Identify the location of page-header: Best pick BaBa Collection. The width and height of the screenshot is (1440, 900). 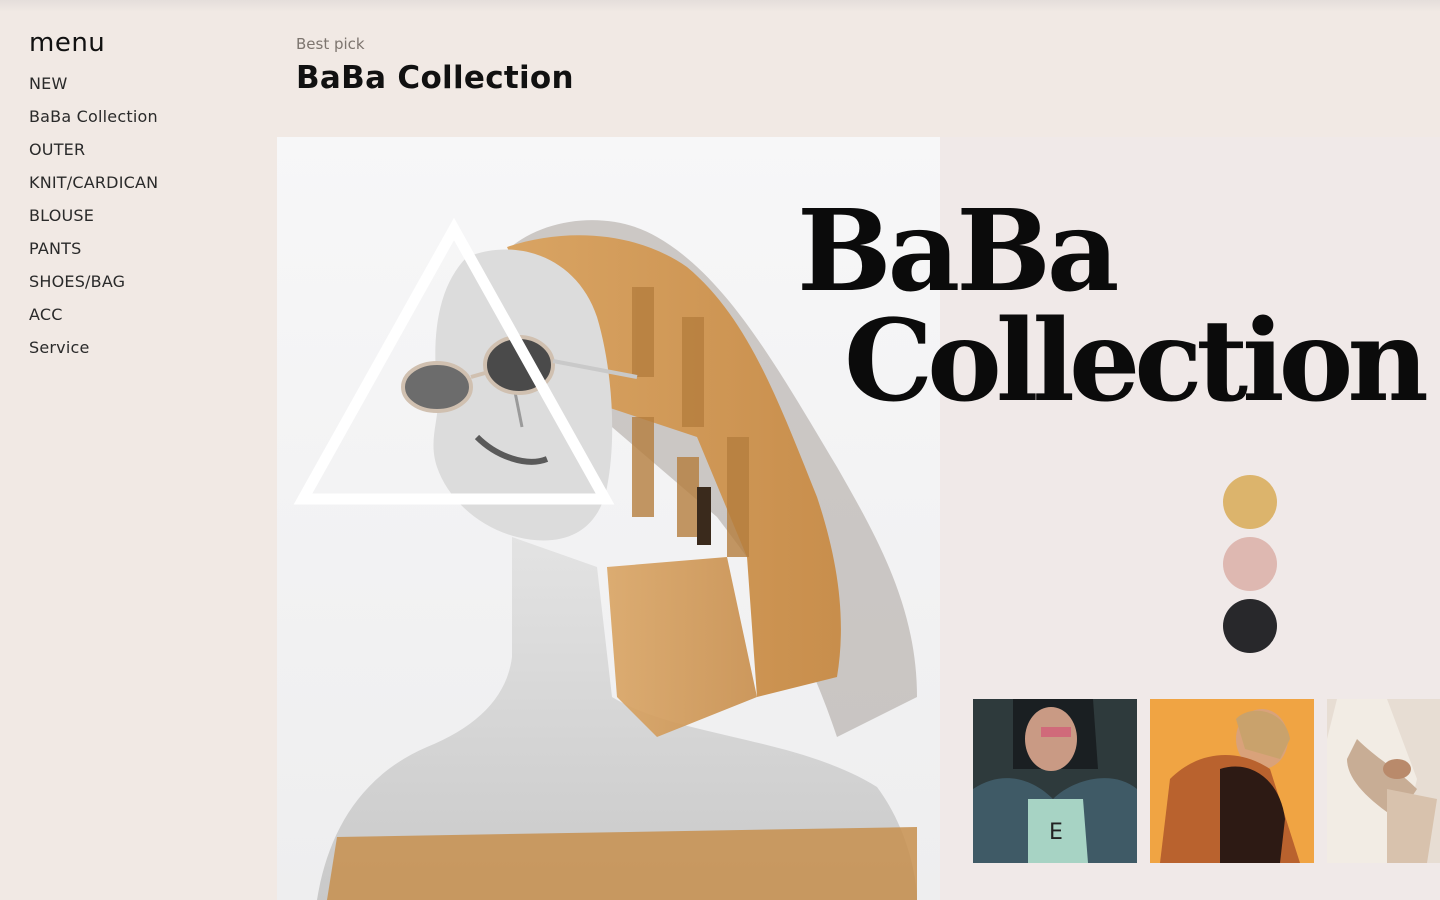
(435, 67).